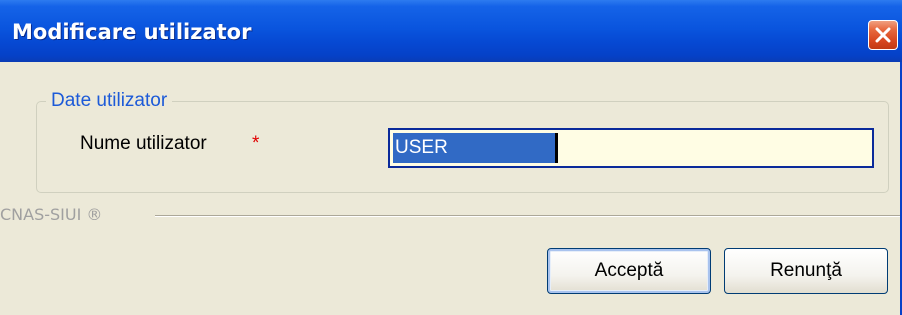  Describe the element at coordinates (256, 143) in the screenshot. I see `required-marker: *` at that location.